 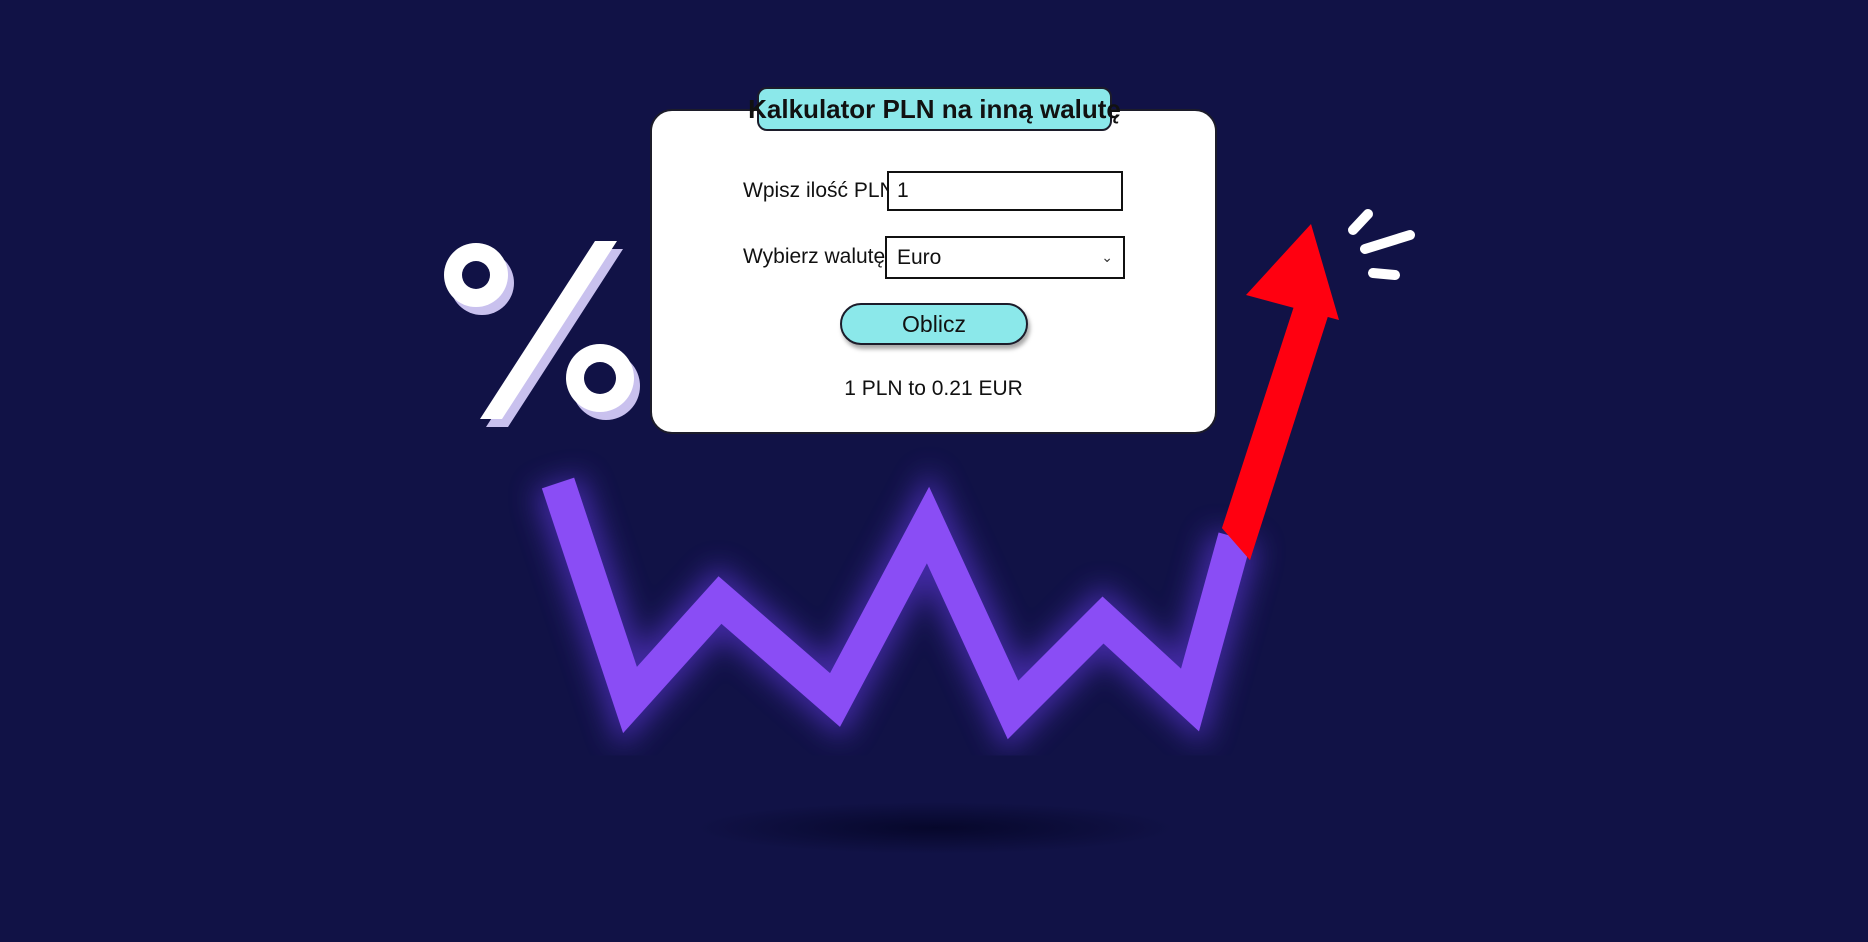 What do you see at coordinates (1005, 191) in the screenshot?
I see `amount-input` at bounding box center [1005, 191].